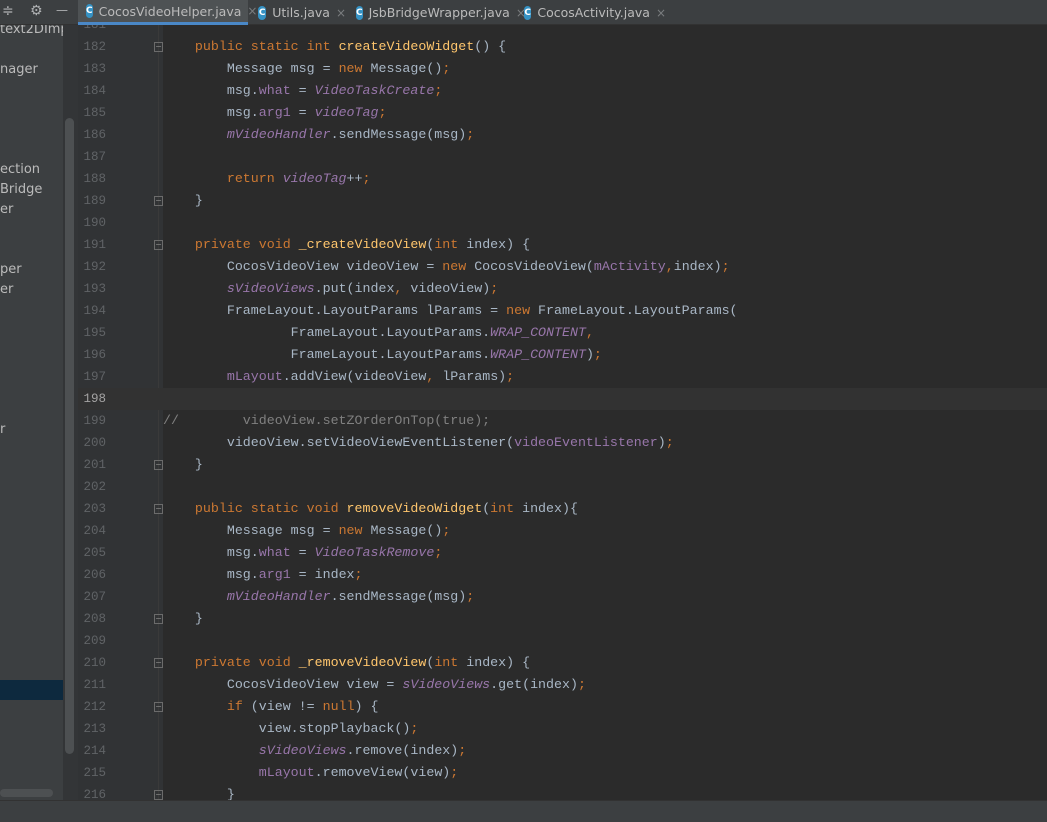 The height and width of the screenshot is (822, 1047). What do you see at coordinates (267, 179) in the screenshot?
I see `code-text: return videoTag++;` at bounding box center [267, 179].